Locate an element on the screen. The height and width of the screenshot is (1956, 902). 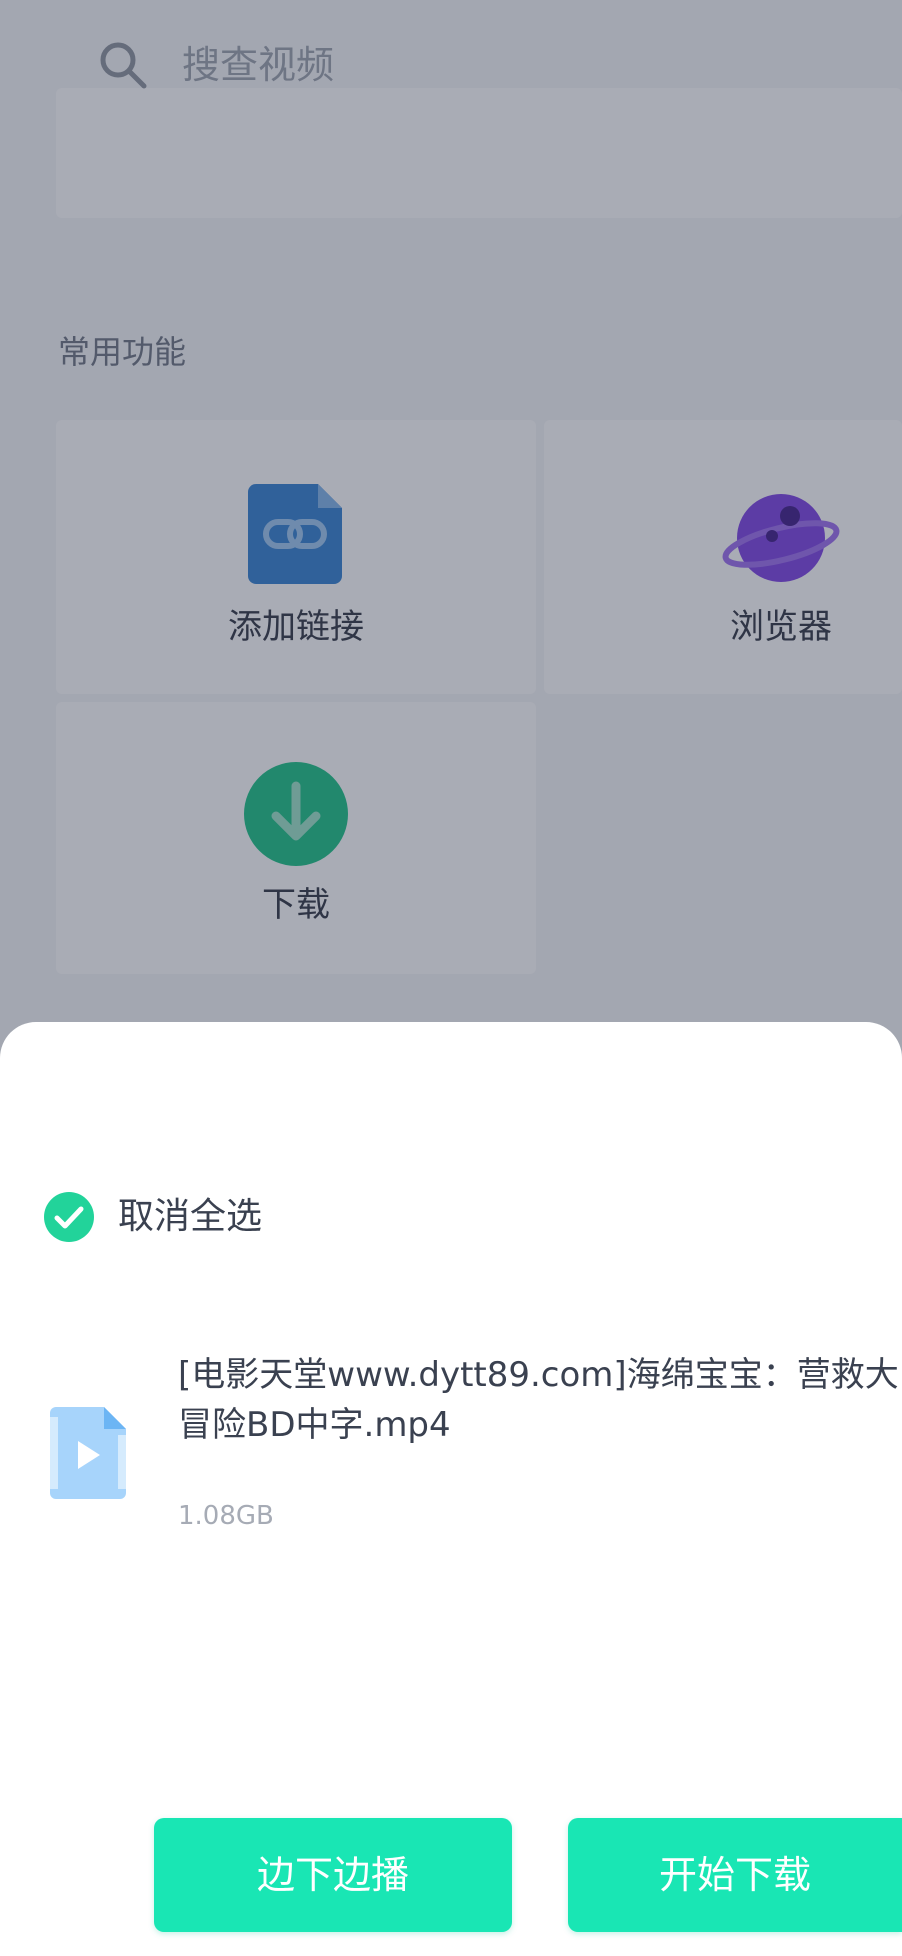
file-name: [电影天堂www.dytt89.com]海绵宝宝：营救大 冒险BD中字.mp4 is located at coordinates (538, 1400).